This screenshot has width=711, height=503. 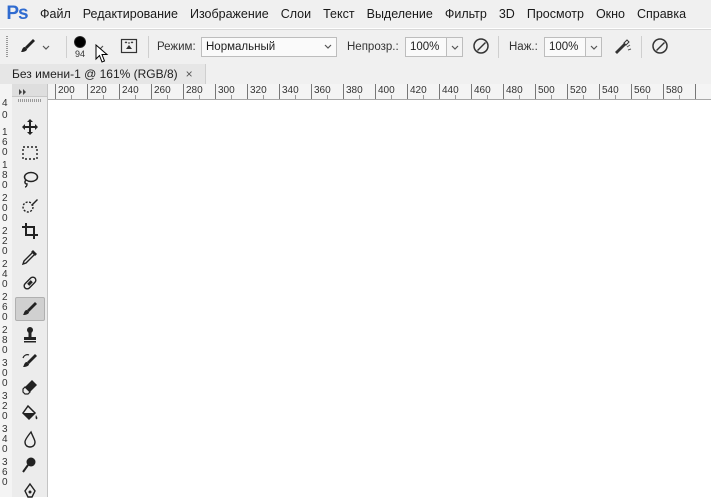 What do you see at coordinates (17, 13) in the screenshot?
I see `photoshop-logo: Ps` at bounding box center [17, 13].